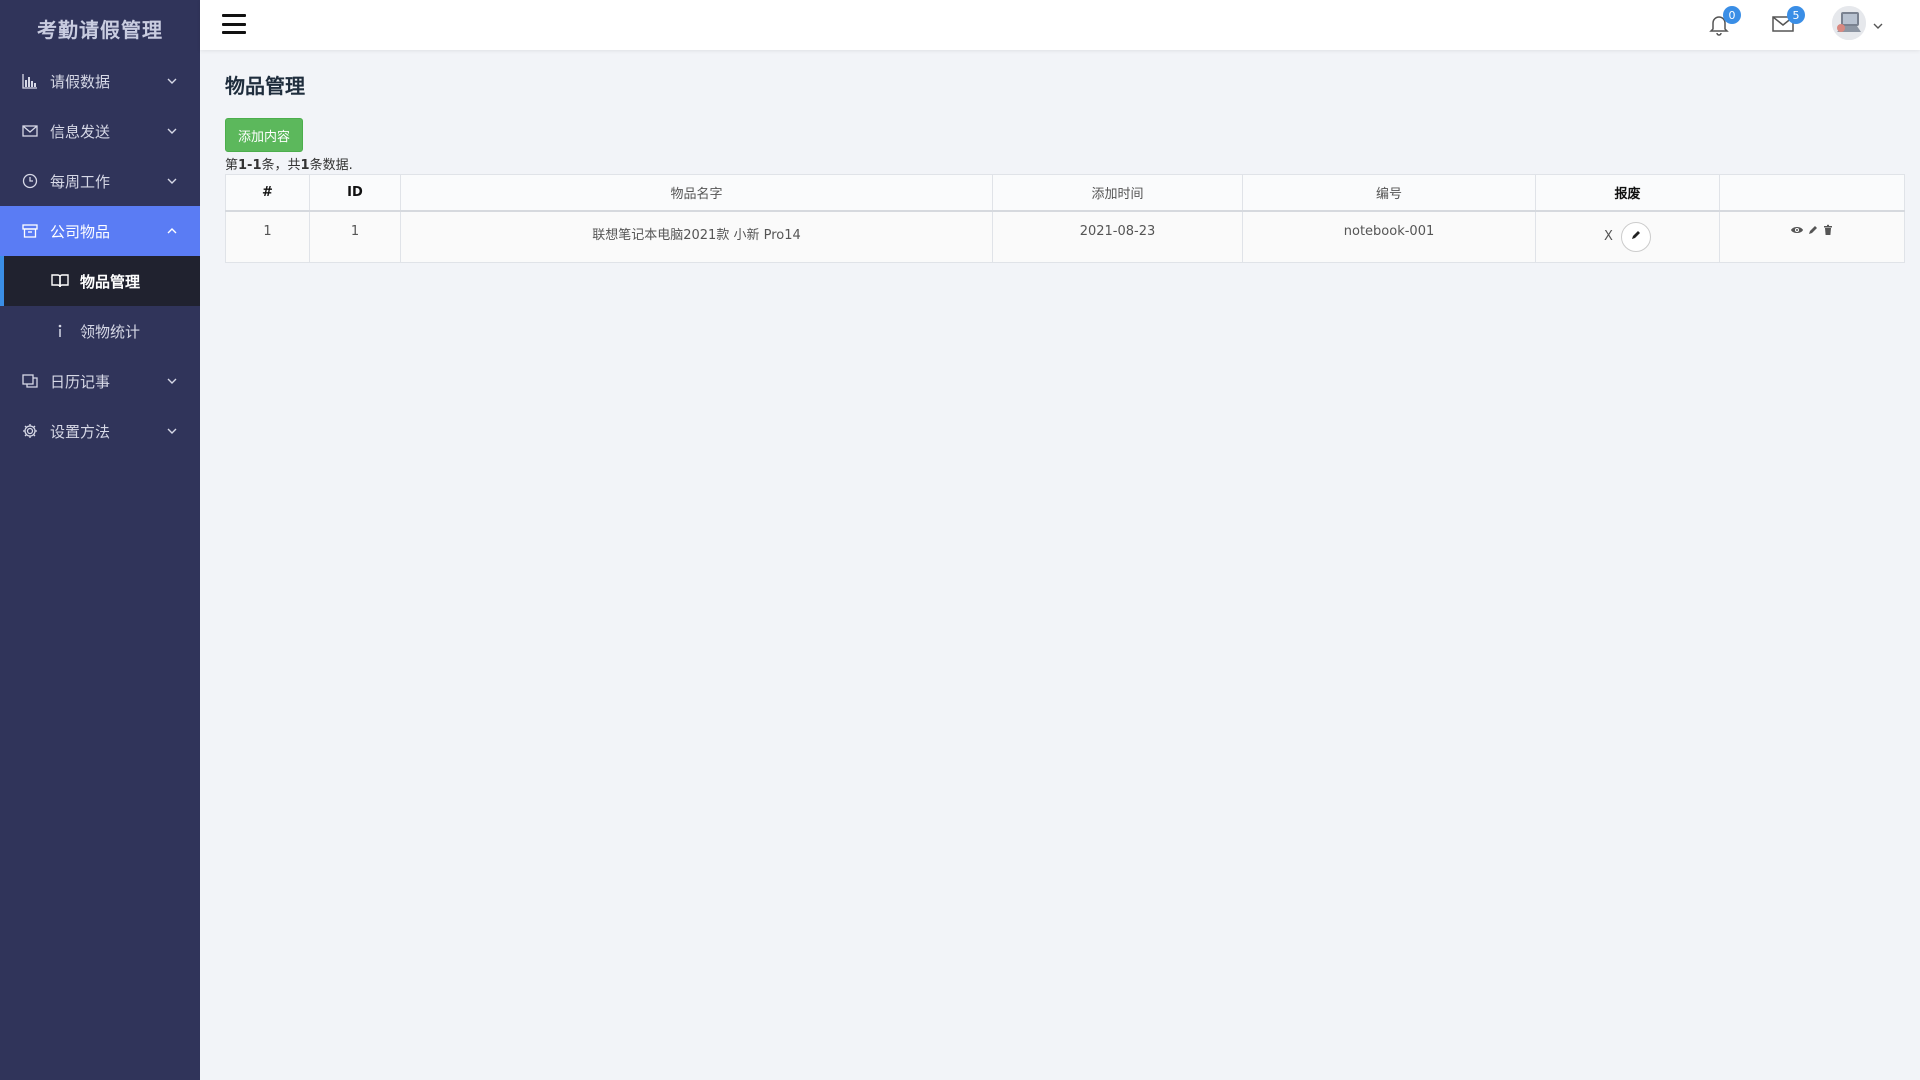 This screenshot has width=1920, height=1080. What do you see at coordinates (1783, 28) in the screenshot?
I see `envelope-icon` at bounding box center [1783, 28].